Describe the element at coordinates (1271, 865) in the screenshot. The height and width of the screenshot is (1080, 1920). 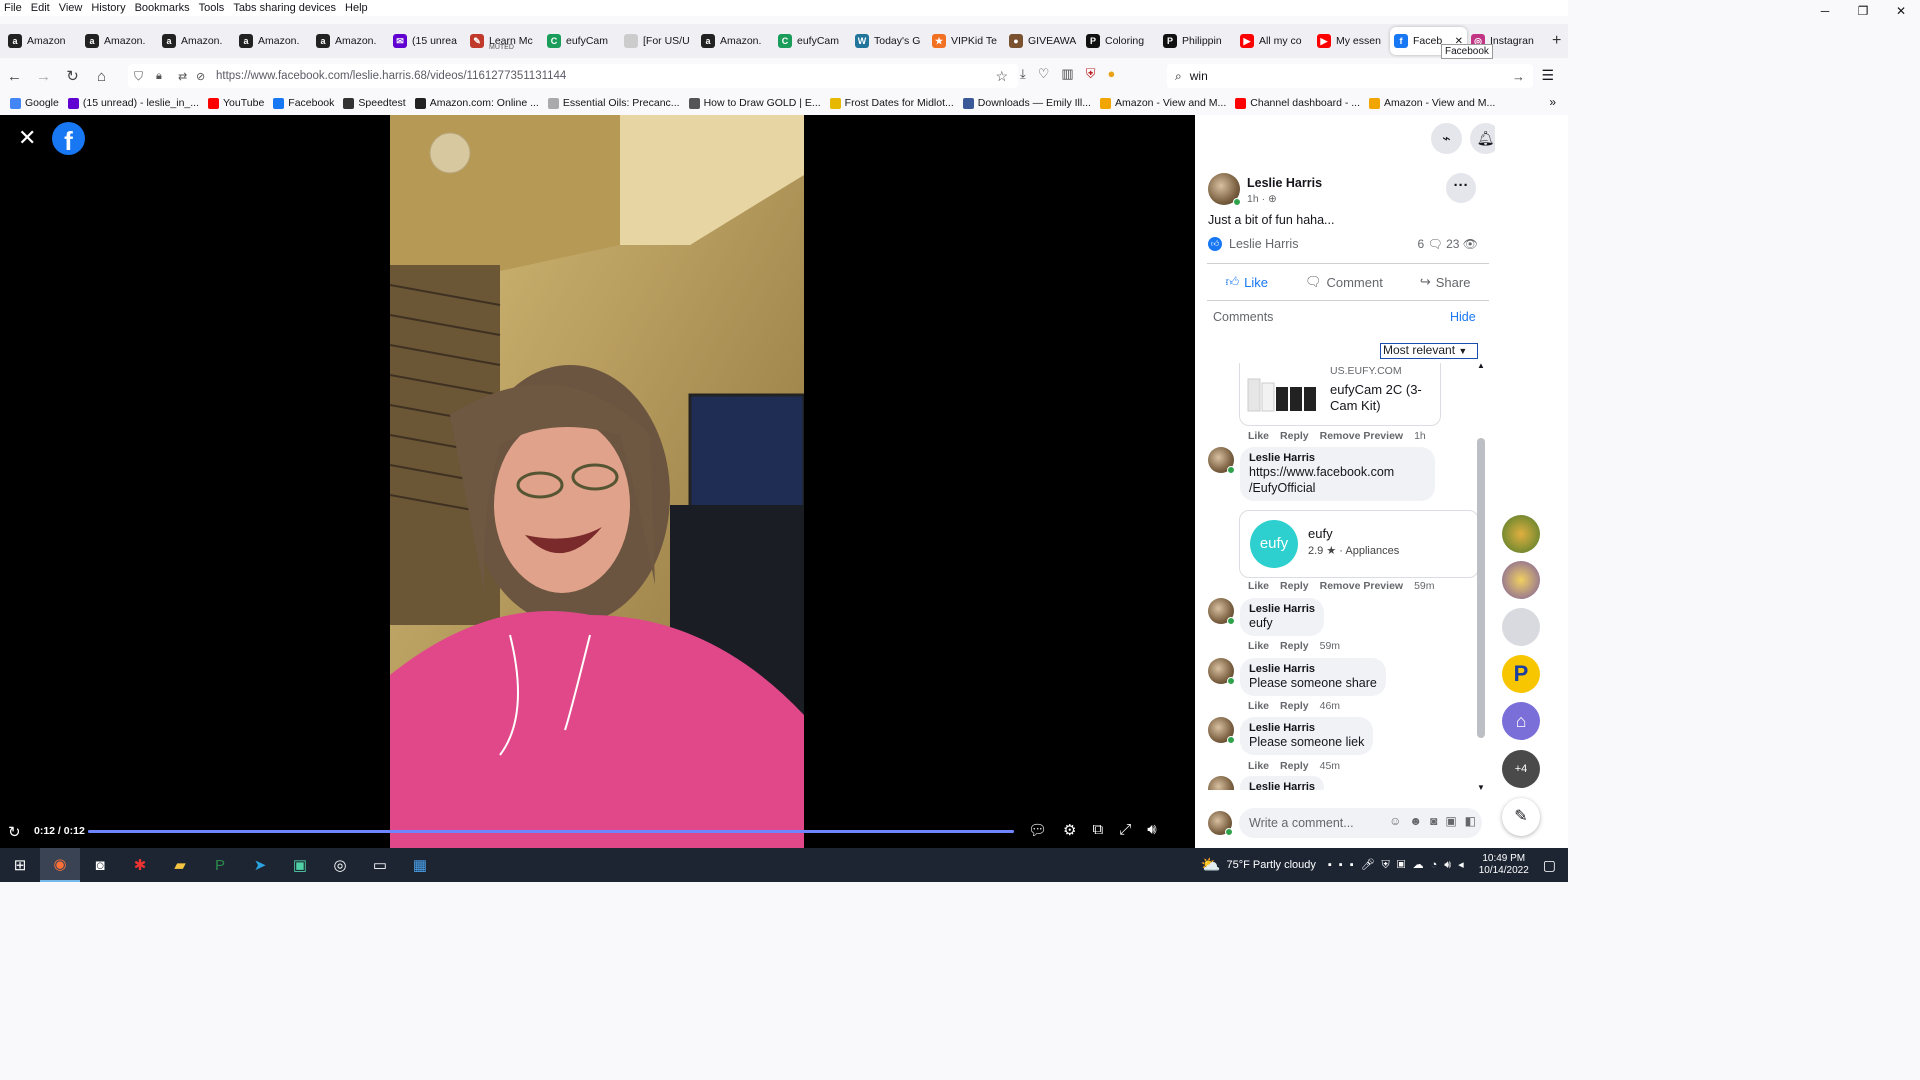
I see `weather-text: 75°F Partly cloudy` at that location.